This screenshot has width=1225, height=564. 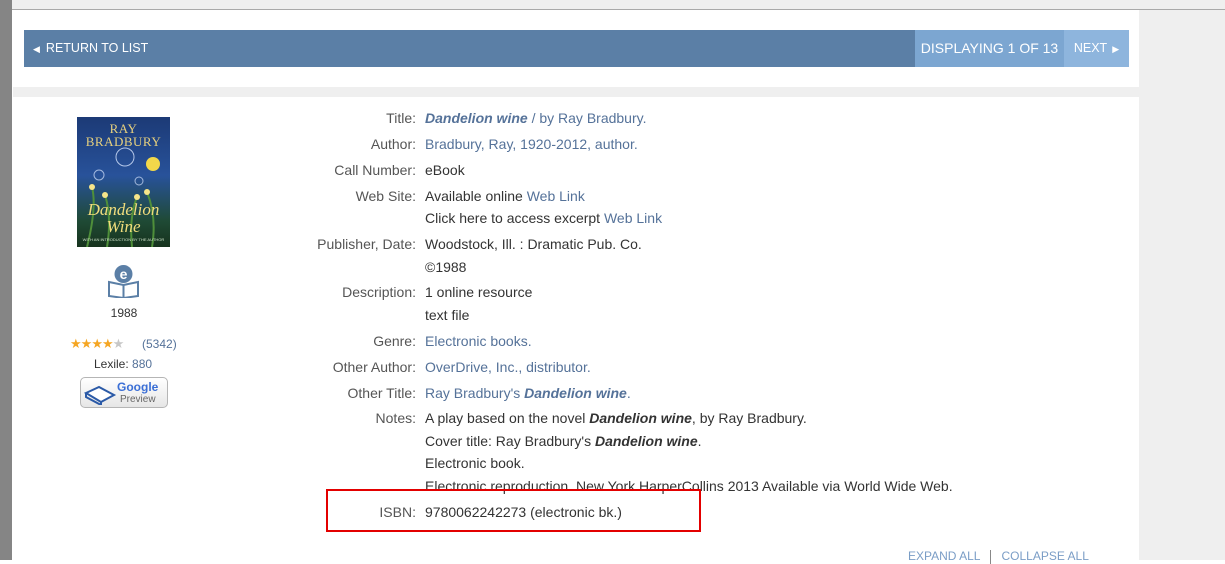 What do you see at coordinates (123, 239) in the screenshot?
I see `cover-subtitle: WITH AN INTRODUCTION BY THE AUTHOR` at bounding box center [123, 239].